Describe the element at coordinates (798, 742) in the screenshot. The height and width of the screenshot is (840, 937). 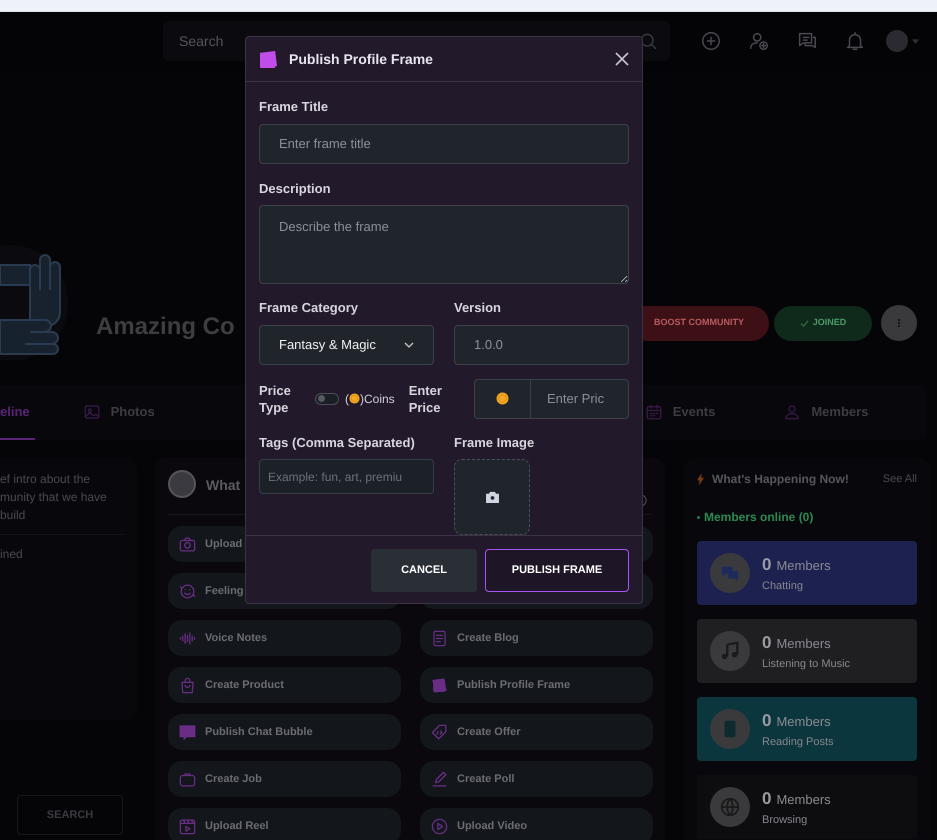
I see `activity-label: Reading Posts` at that location.